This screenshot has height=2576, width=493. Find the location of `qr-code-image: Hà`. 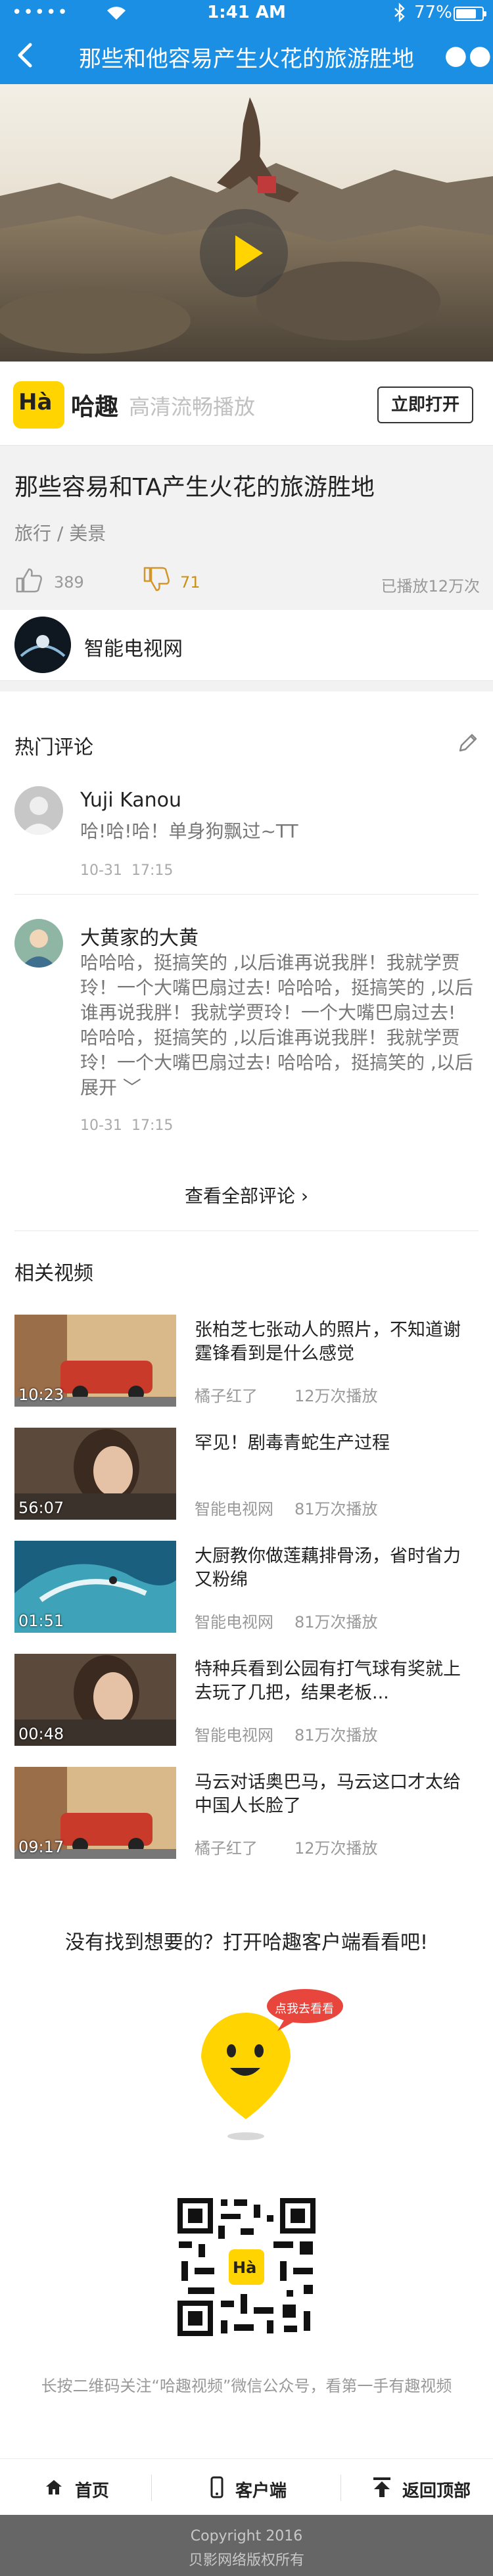

qr-code-image: Hà is located at coordinates (246, 2267).